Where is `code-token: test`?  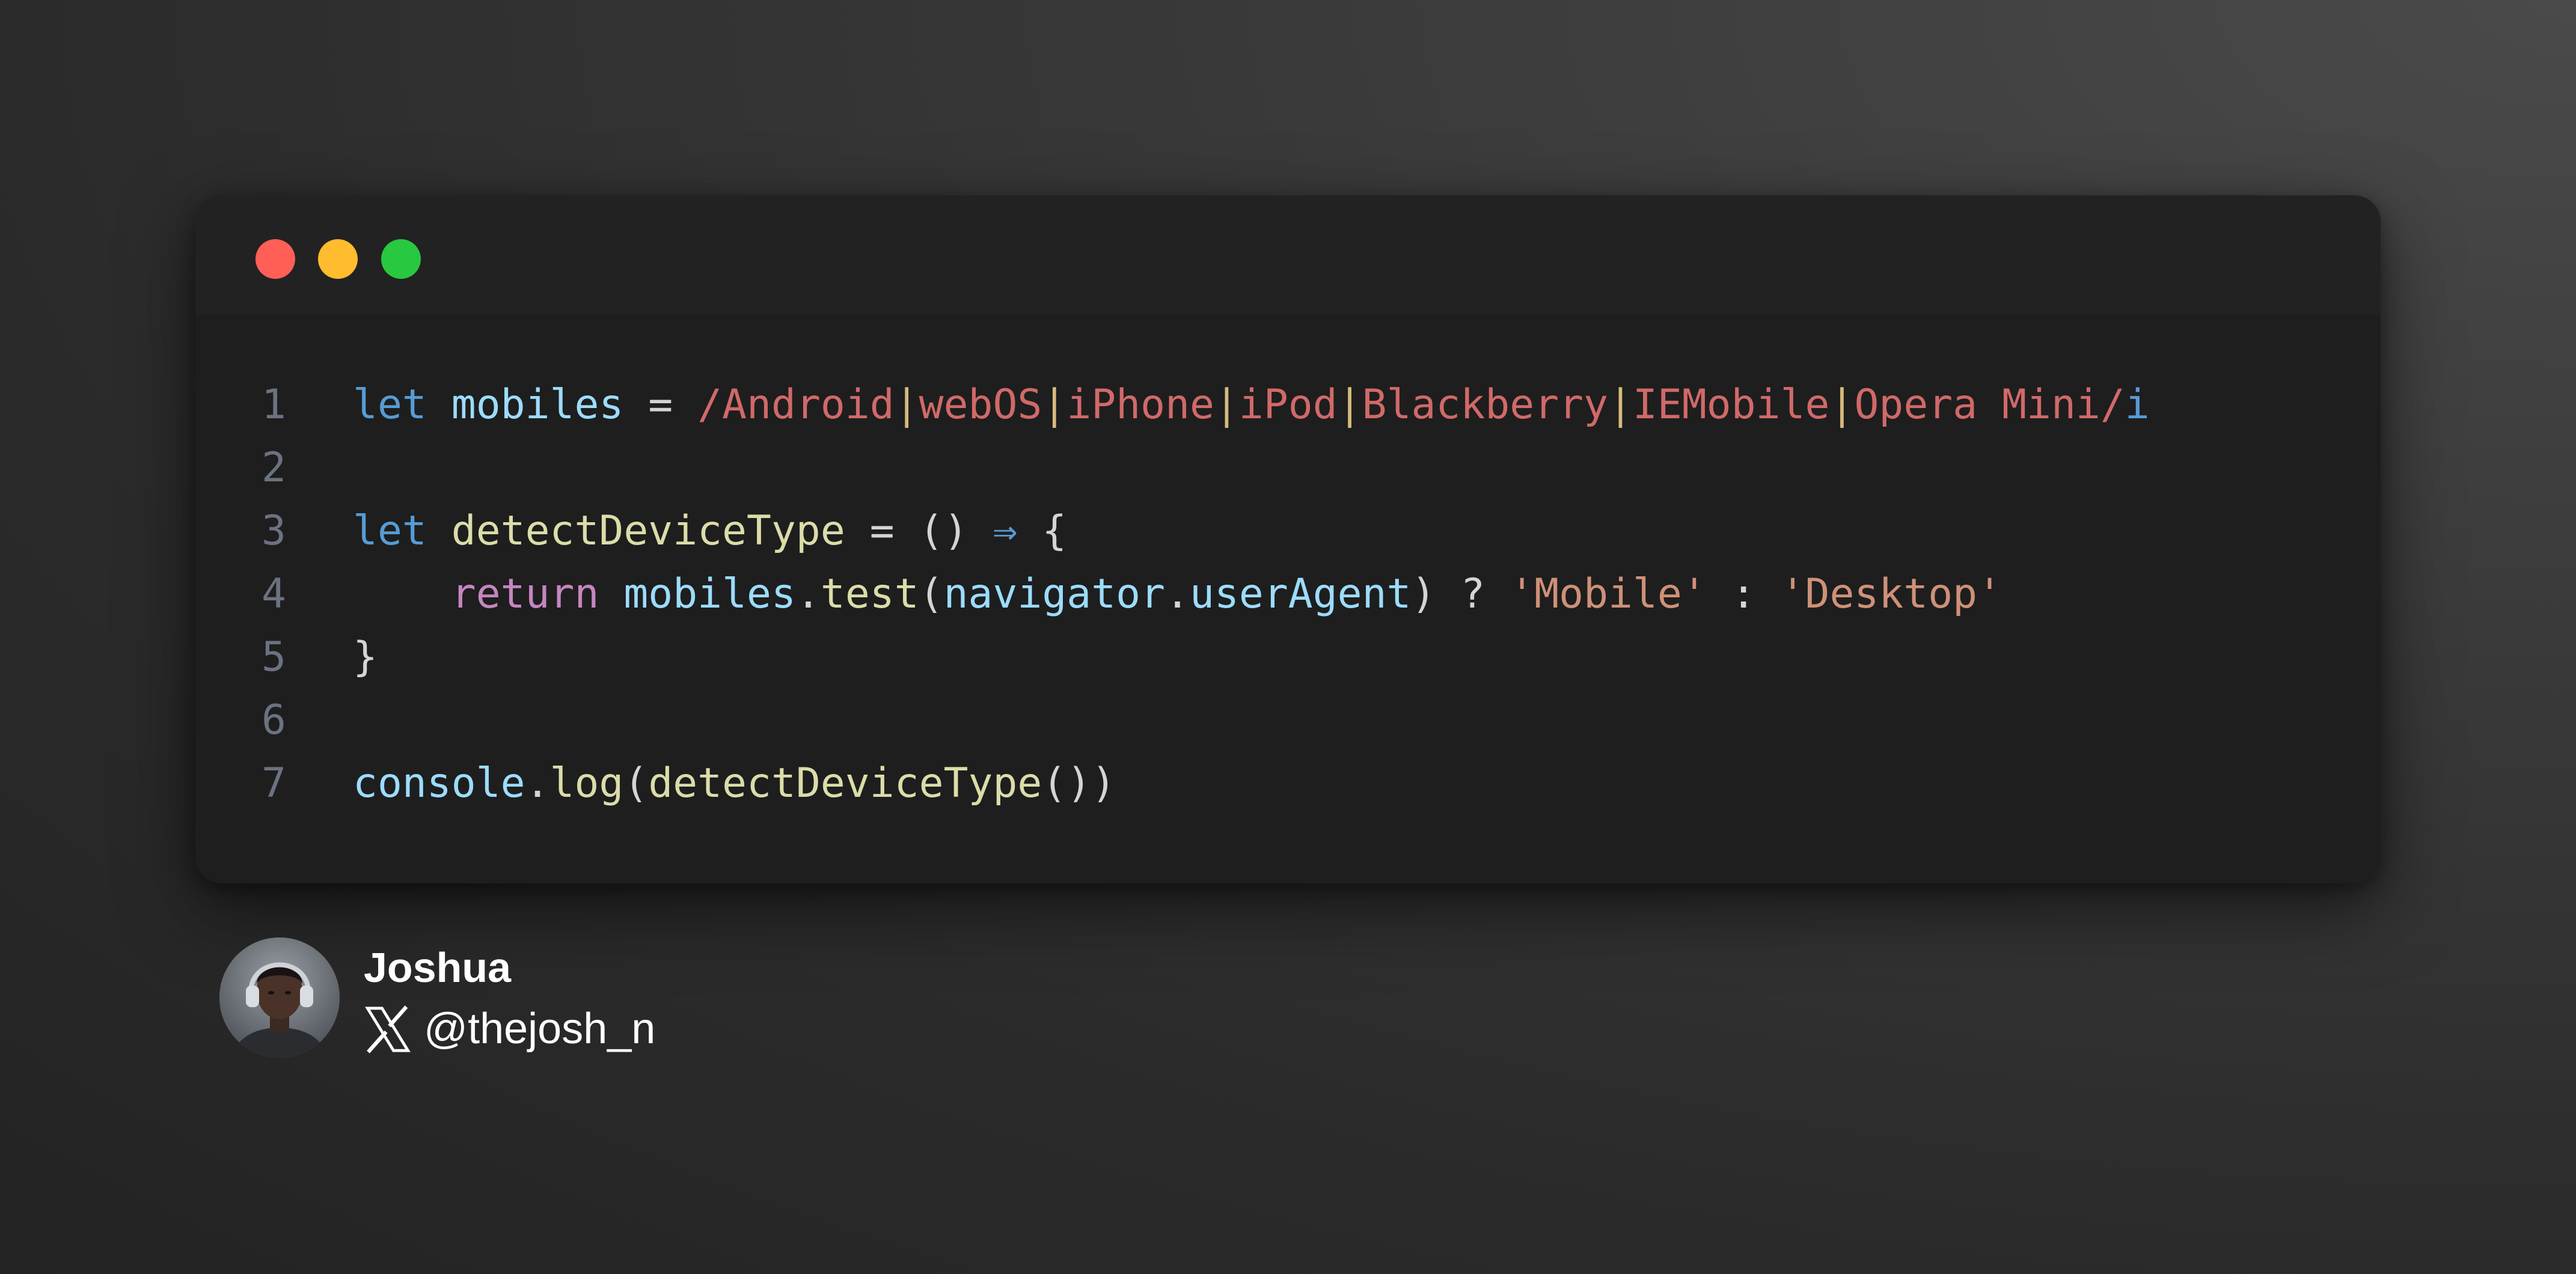
code-token: test is located at coordinates (869, 594).